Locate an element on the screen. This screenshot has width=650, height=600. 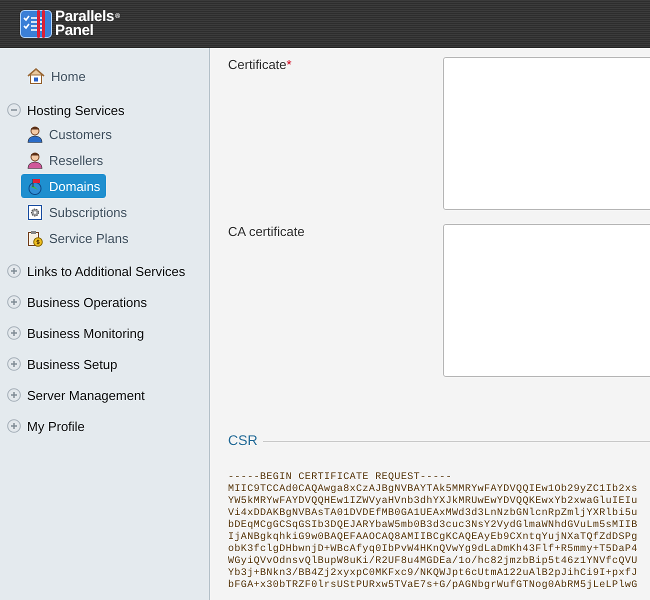
field-label: CA certificate is located at coordinates (267, 232).